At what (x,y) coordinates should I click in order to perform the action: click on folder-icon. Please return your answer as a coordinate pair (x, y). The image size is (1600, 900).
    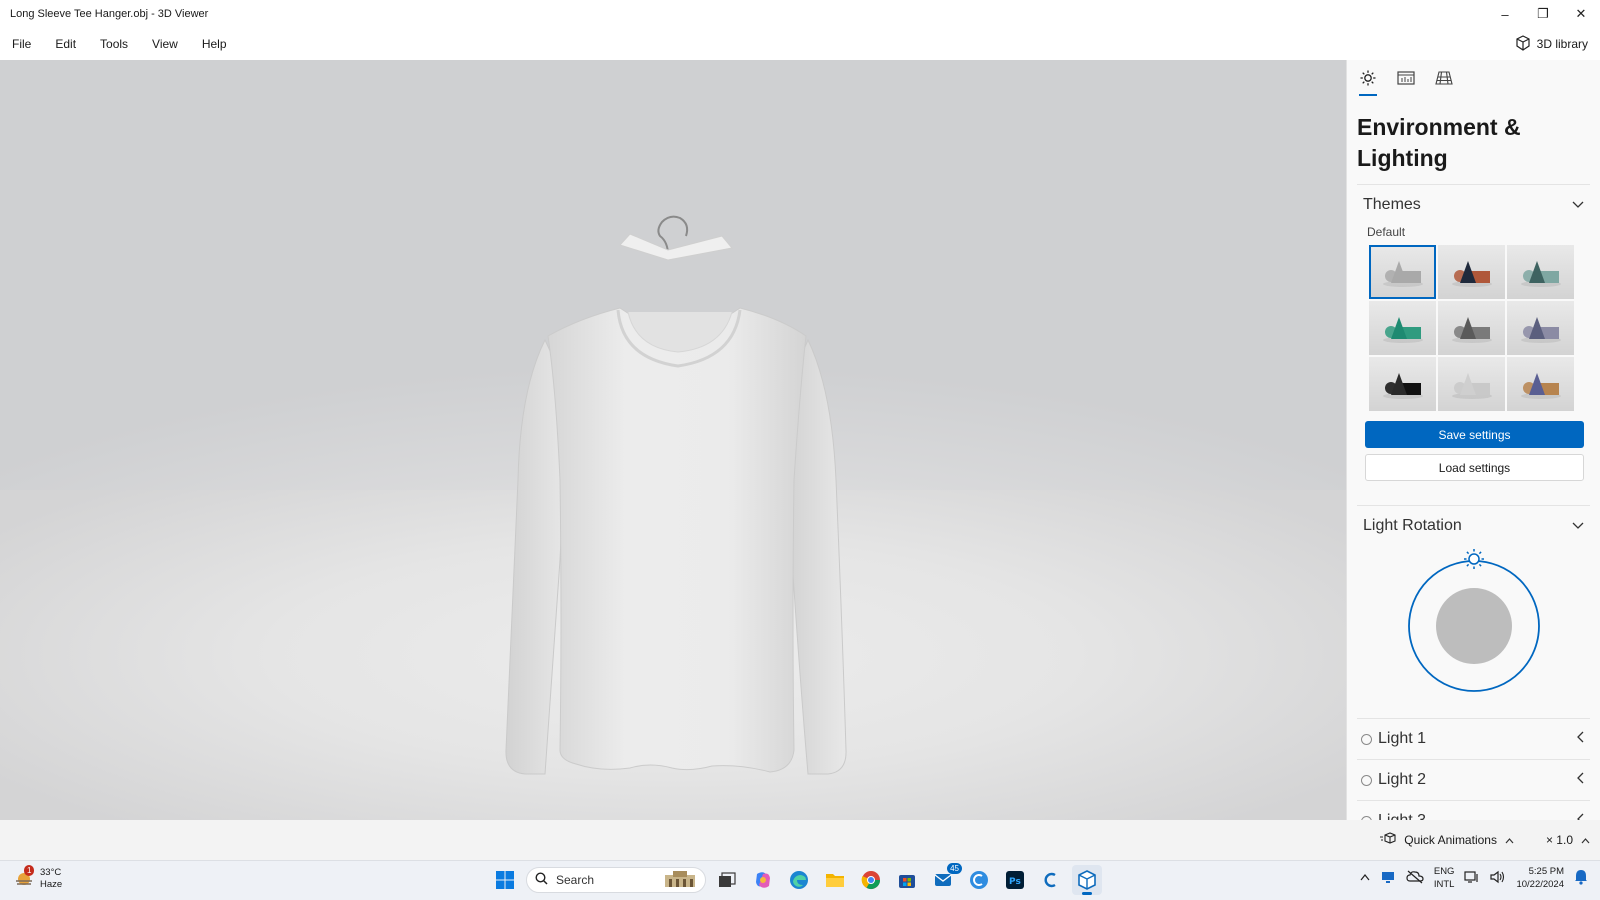
    Looking at the image, I should click on (835, 880).